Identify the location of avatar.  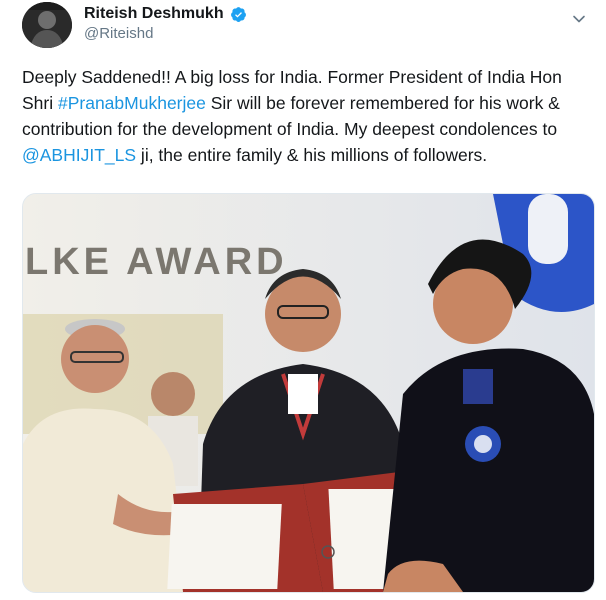
(47, 25).